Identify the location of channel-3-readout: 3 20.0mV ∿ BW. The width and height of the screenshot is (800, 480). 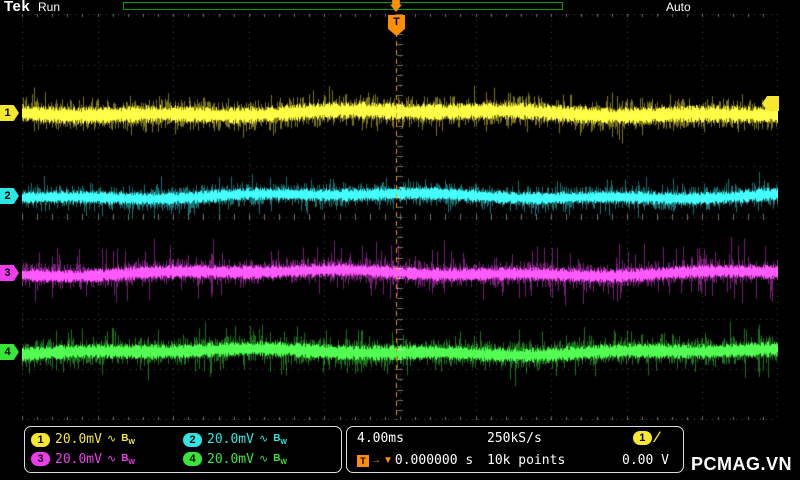
(107, 459).